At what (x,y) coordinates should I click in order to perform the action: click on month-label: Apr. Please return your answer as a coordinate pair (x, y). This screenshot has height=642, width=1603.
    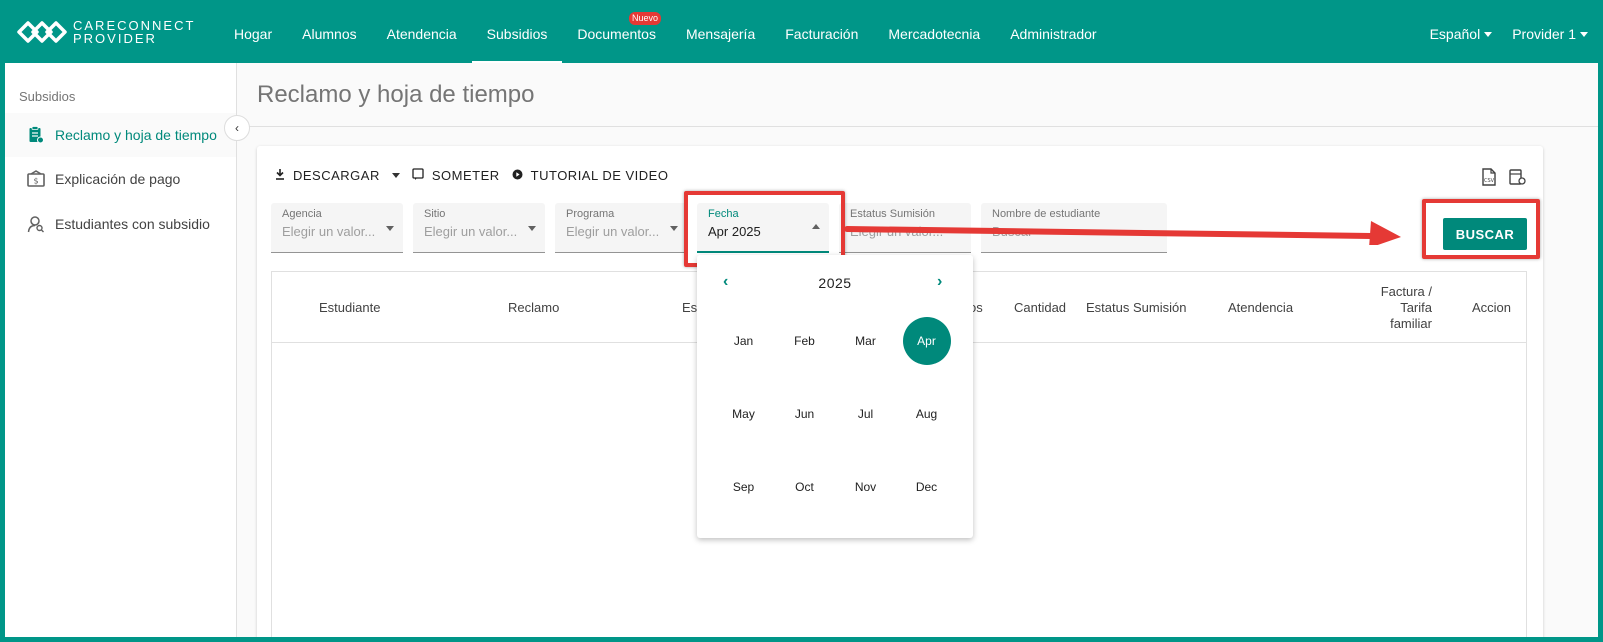
    Looking at the image, I should click on (926, 341).